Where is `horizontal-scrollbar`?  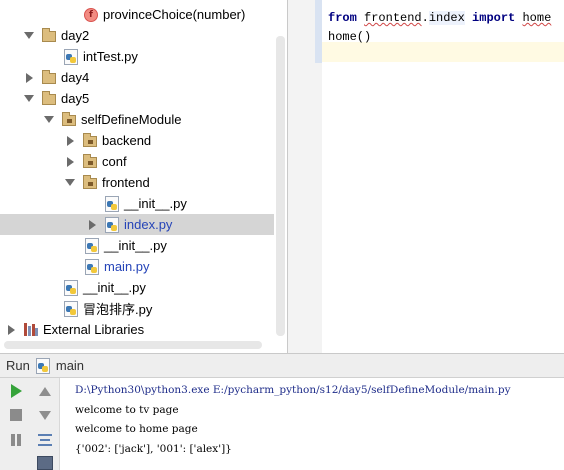 horizontal-scrollbar is located at coordinates (133, 345).